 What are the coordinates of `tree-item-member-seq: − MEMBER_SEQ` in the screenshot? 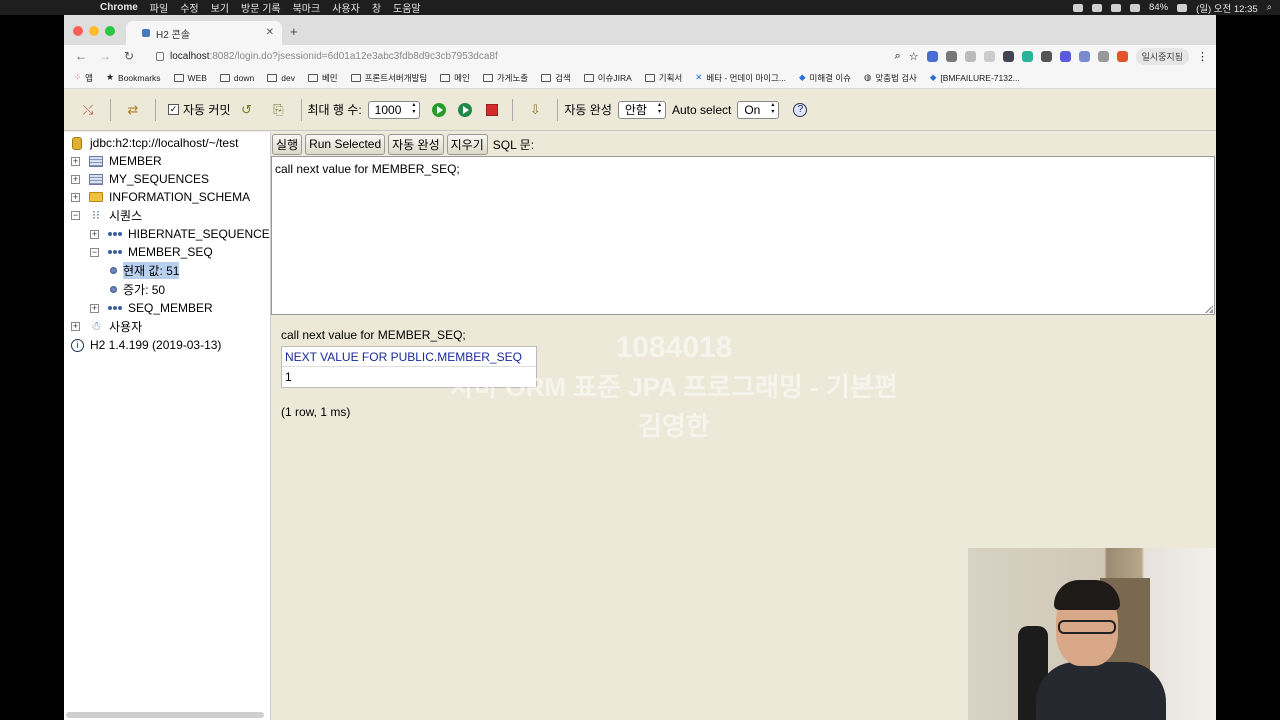 It's located at (151, 252).